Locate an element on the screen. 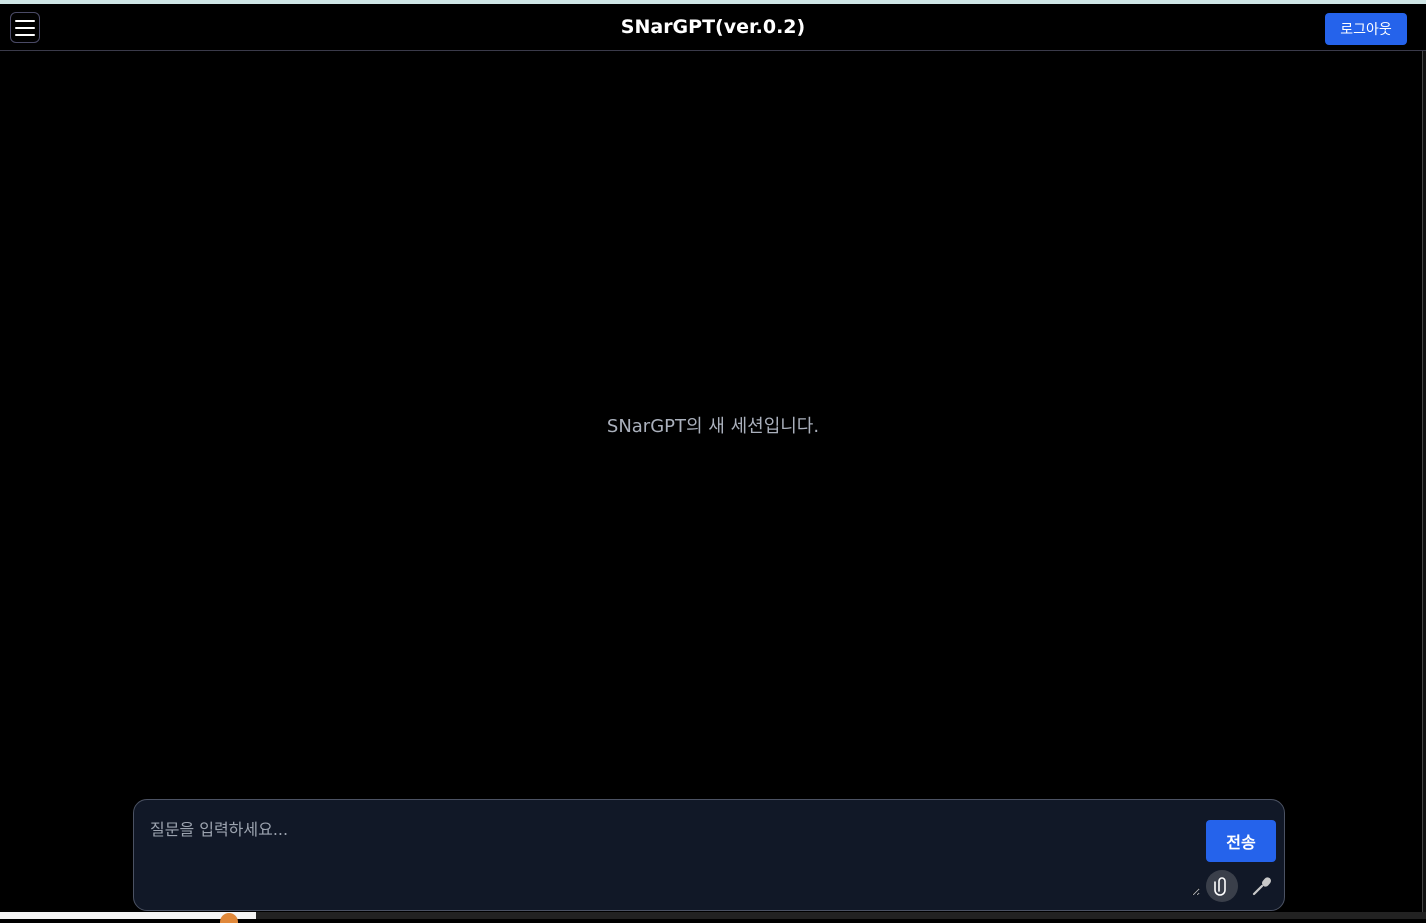 This screenshot has width=1426, height=923. attach-file-button is located at coordinates (1222, 886).